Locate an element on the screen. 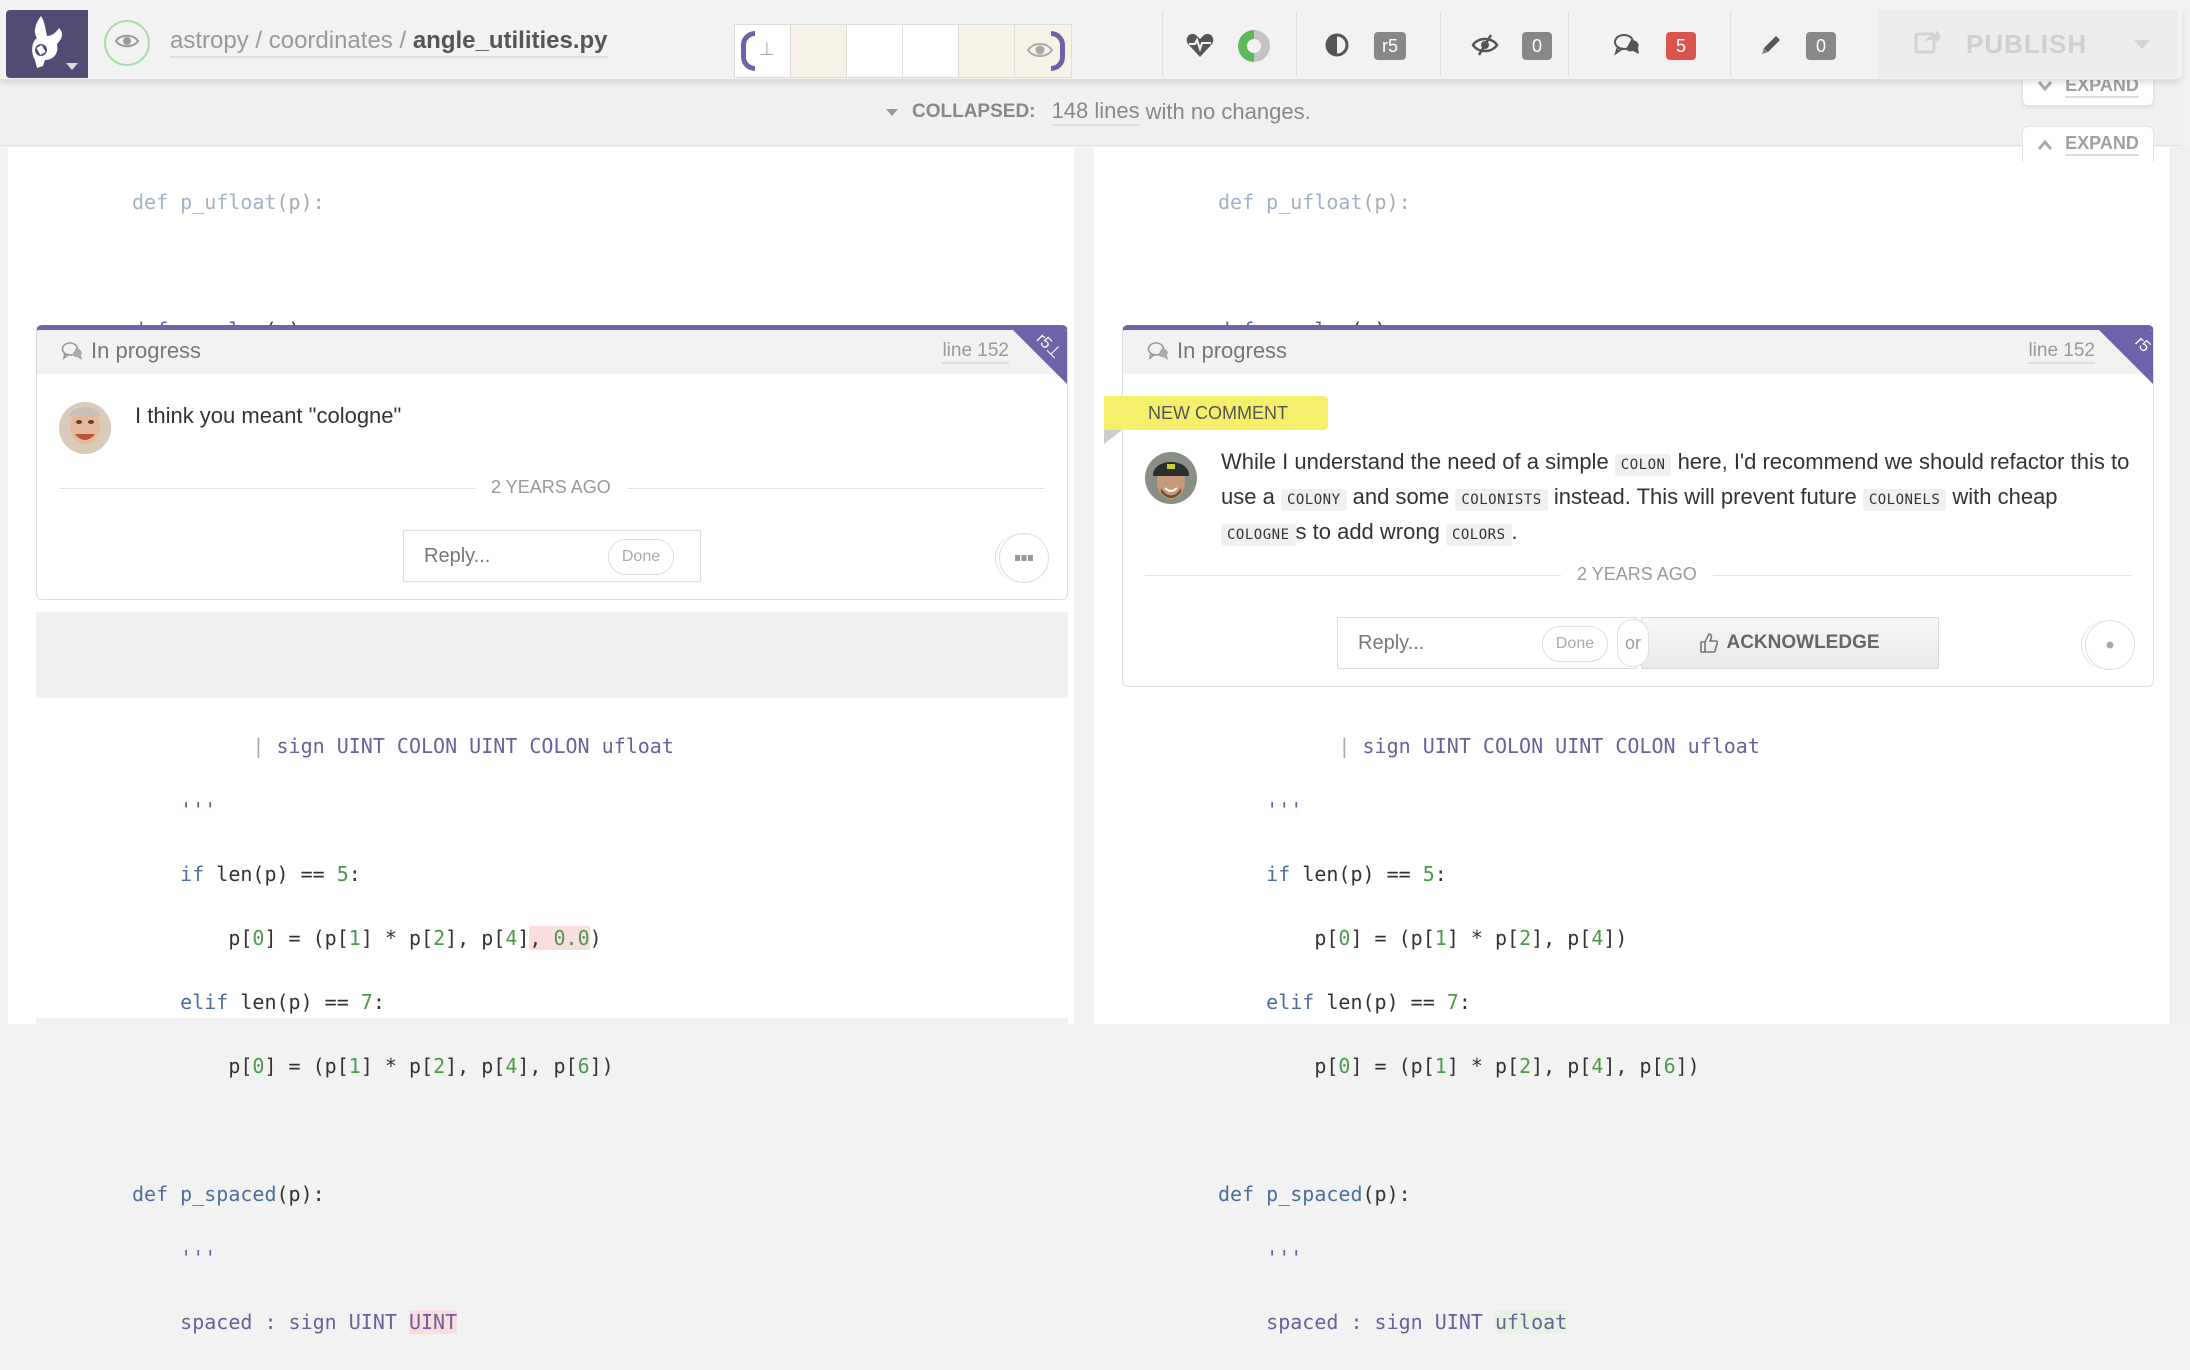  code-line: spaced : sign UINT UINT is located at coordinates (295, 1322).